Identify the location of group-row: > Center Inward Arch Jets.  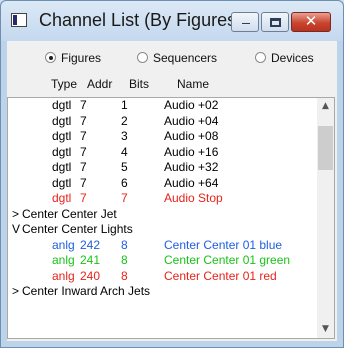
(167, 291).